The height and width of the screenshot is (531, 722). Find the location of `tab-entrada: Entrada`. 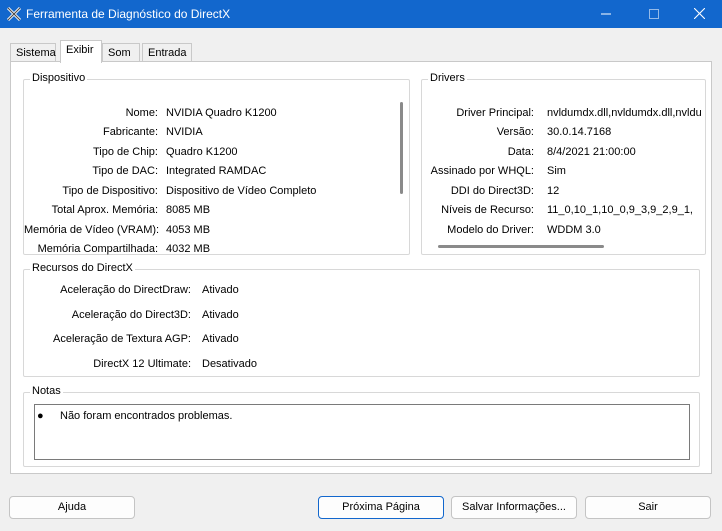

tab-entrada: Entrada is located at coordinates (167, 53).